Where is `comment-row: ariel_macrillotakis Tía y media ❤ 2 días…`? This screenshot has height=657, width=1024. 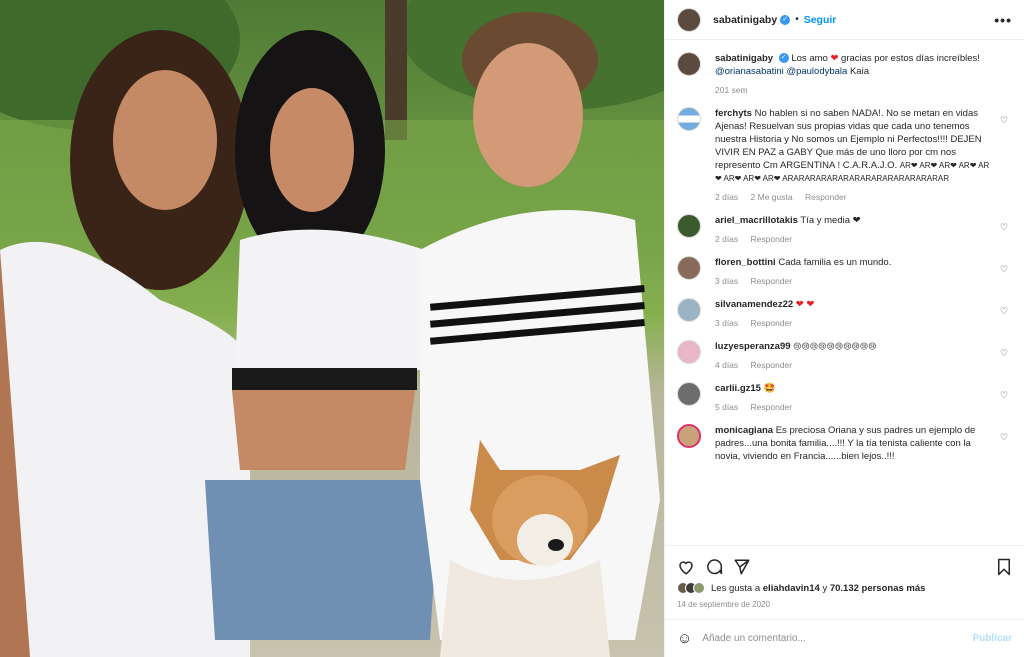 comment-row: ariel_macrillotakis Tía y media ❤ 2 días… is located at coordinates (844, 230).